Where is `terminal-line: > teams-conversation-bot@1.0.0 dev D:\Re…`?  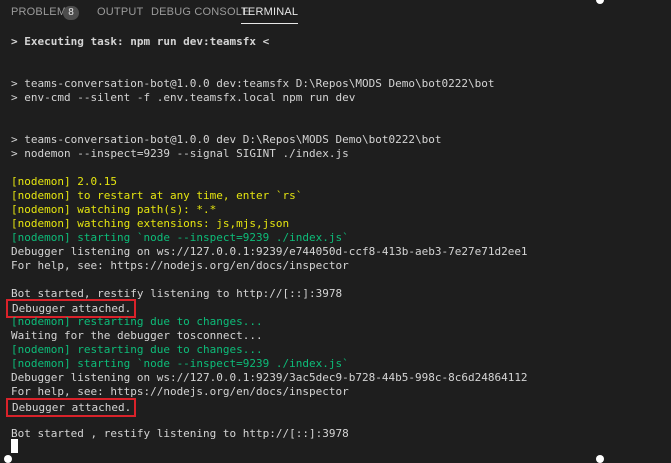
terminal-line: > teams-conversation-bot@1.0.0 dev D:\Re… is located at coordinates (226, 139).